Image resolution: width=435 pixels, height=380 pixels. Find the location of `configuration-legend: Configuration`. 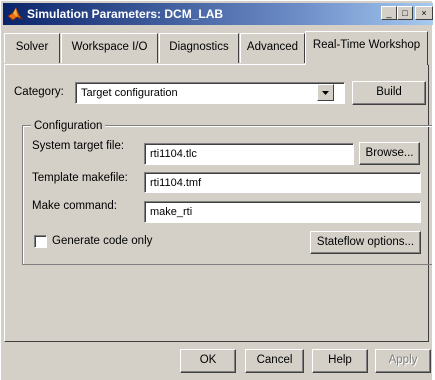

configuration-legend: Configuration is located at coordinates (68, 126).